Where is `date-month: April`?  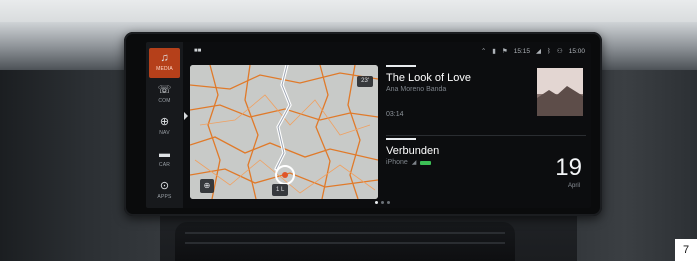
date-month: April is located at coordinates (573, 186).